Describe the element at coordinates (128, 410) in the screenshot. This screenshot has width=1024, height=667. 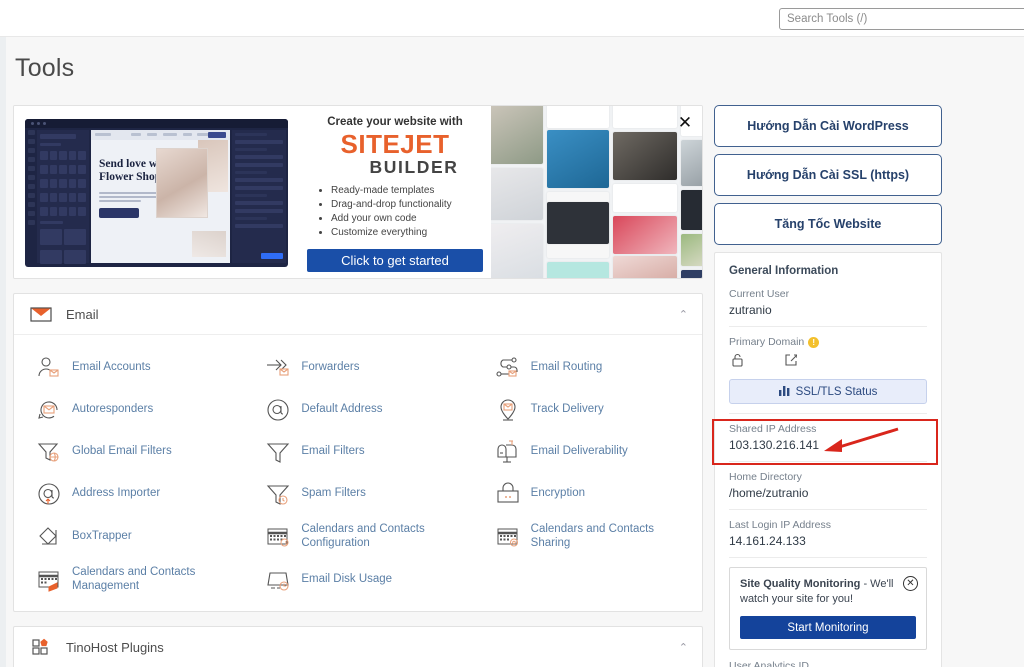
I see `tile-autoresponders: Autoresponders` at that location.